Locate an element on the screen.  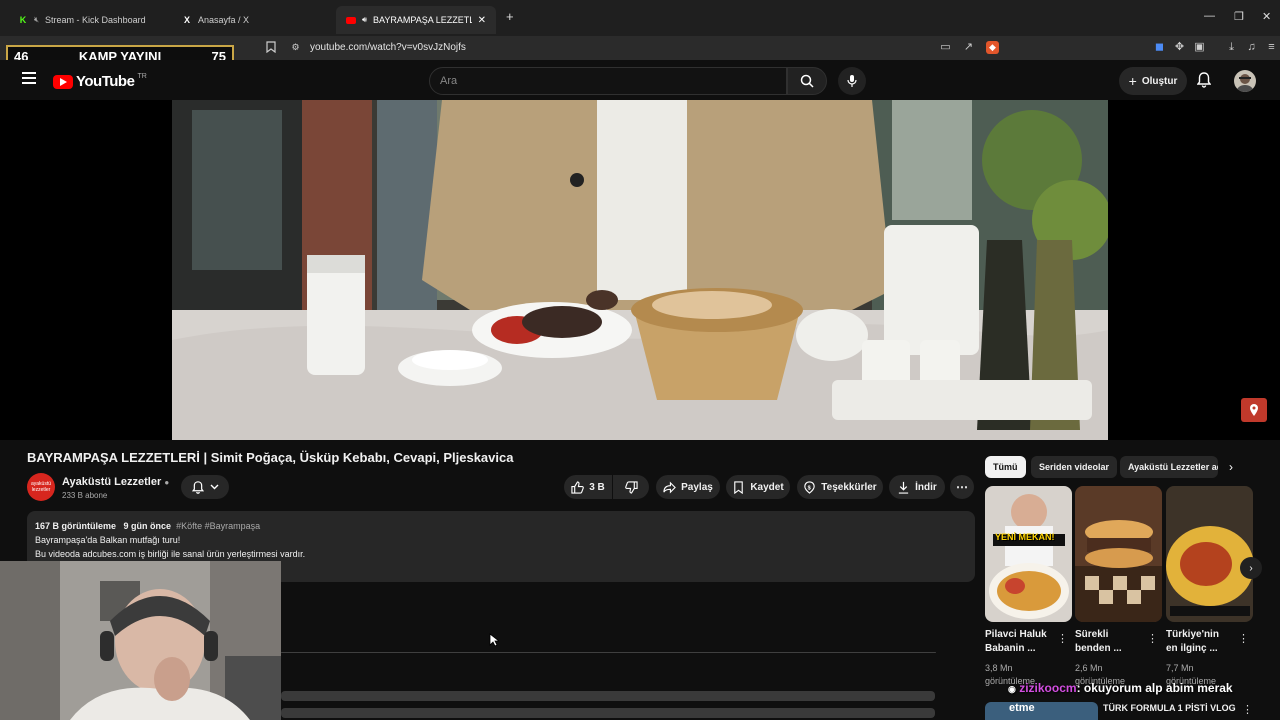
tabs-icon: ▣ is located at coordinates (1199, 47).